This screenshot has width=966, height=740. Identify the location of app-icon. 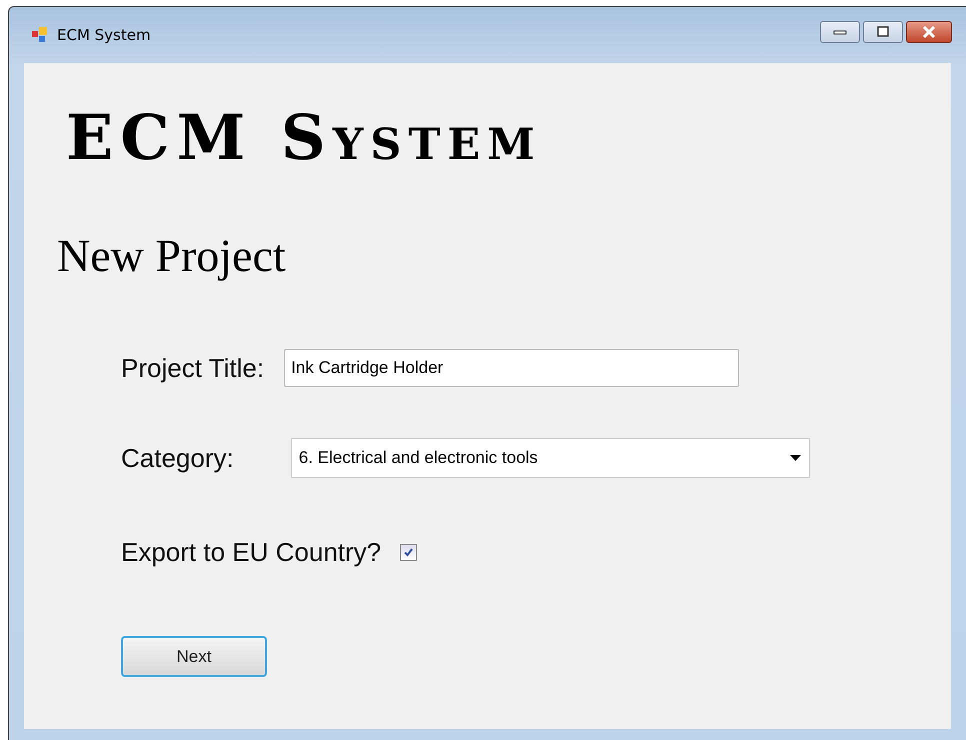
(40, 35).